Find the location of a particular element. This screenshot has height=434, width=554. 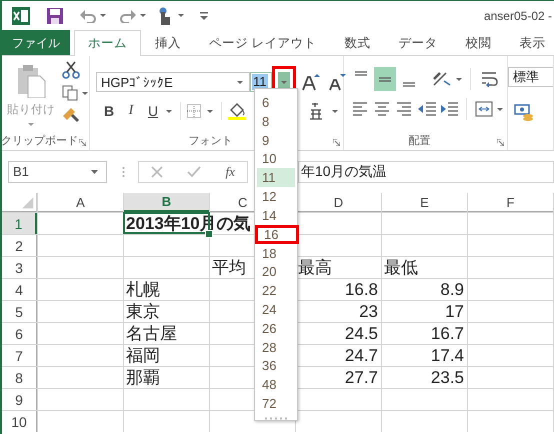

font-size-option: 11 is located at coordinates (276, 178).